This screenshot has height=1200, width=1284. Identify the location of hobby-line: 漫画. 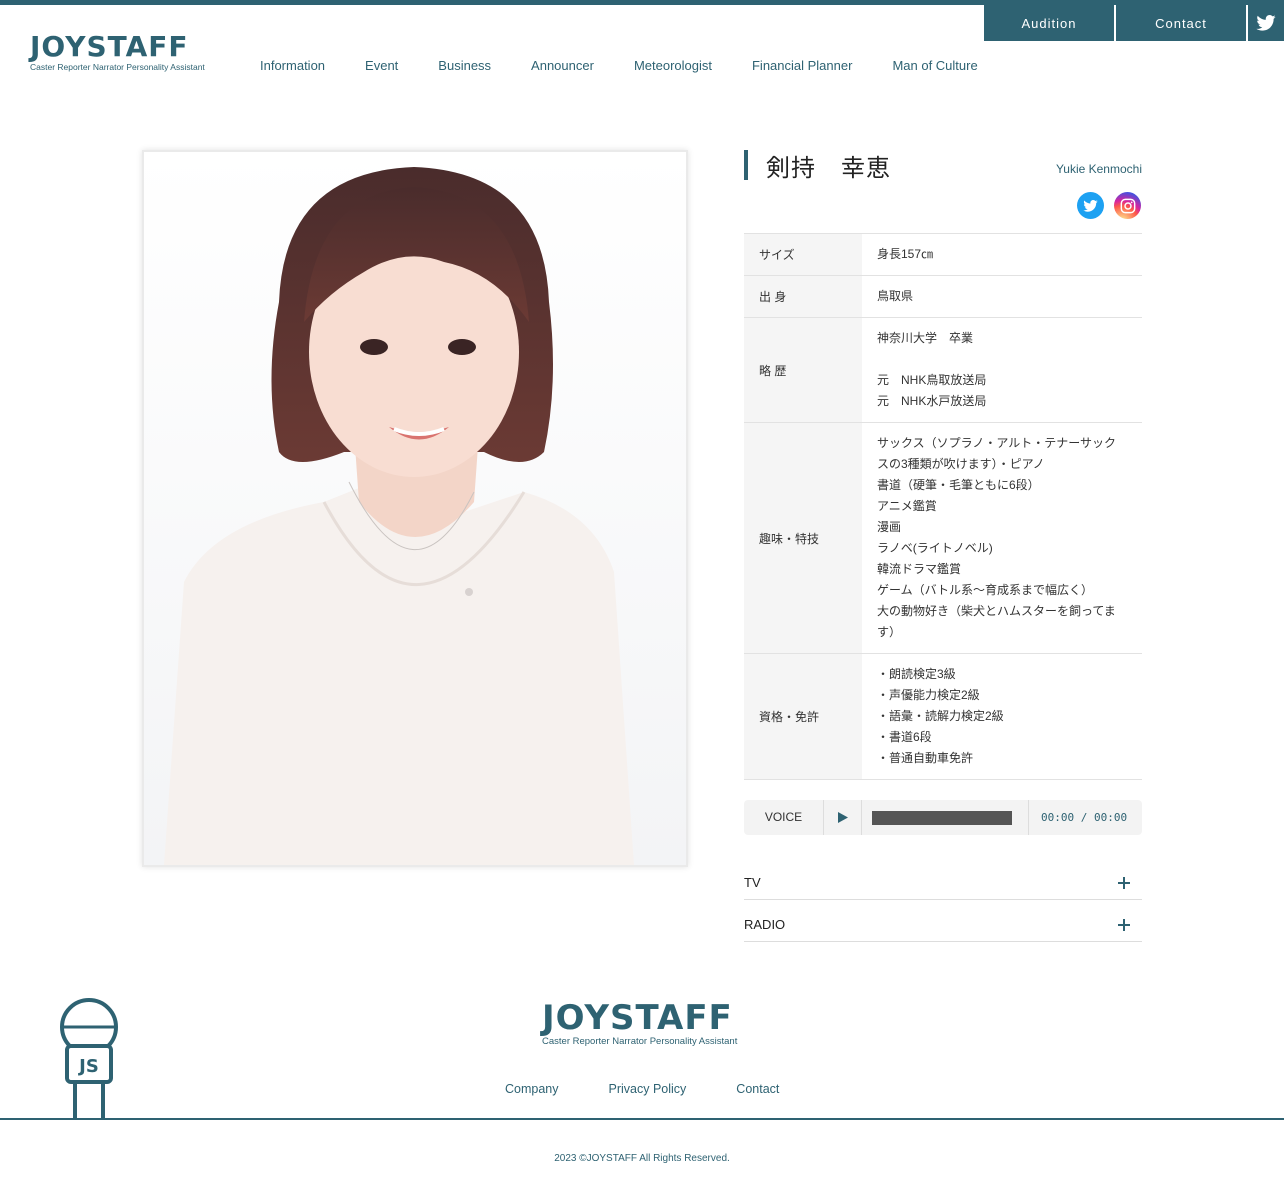
(889, 527).